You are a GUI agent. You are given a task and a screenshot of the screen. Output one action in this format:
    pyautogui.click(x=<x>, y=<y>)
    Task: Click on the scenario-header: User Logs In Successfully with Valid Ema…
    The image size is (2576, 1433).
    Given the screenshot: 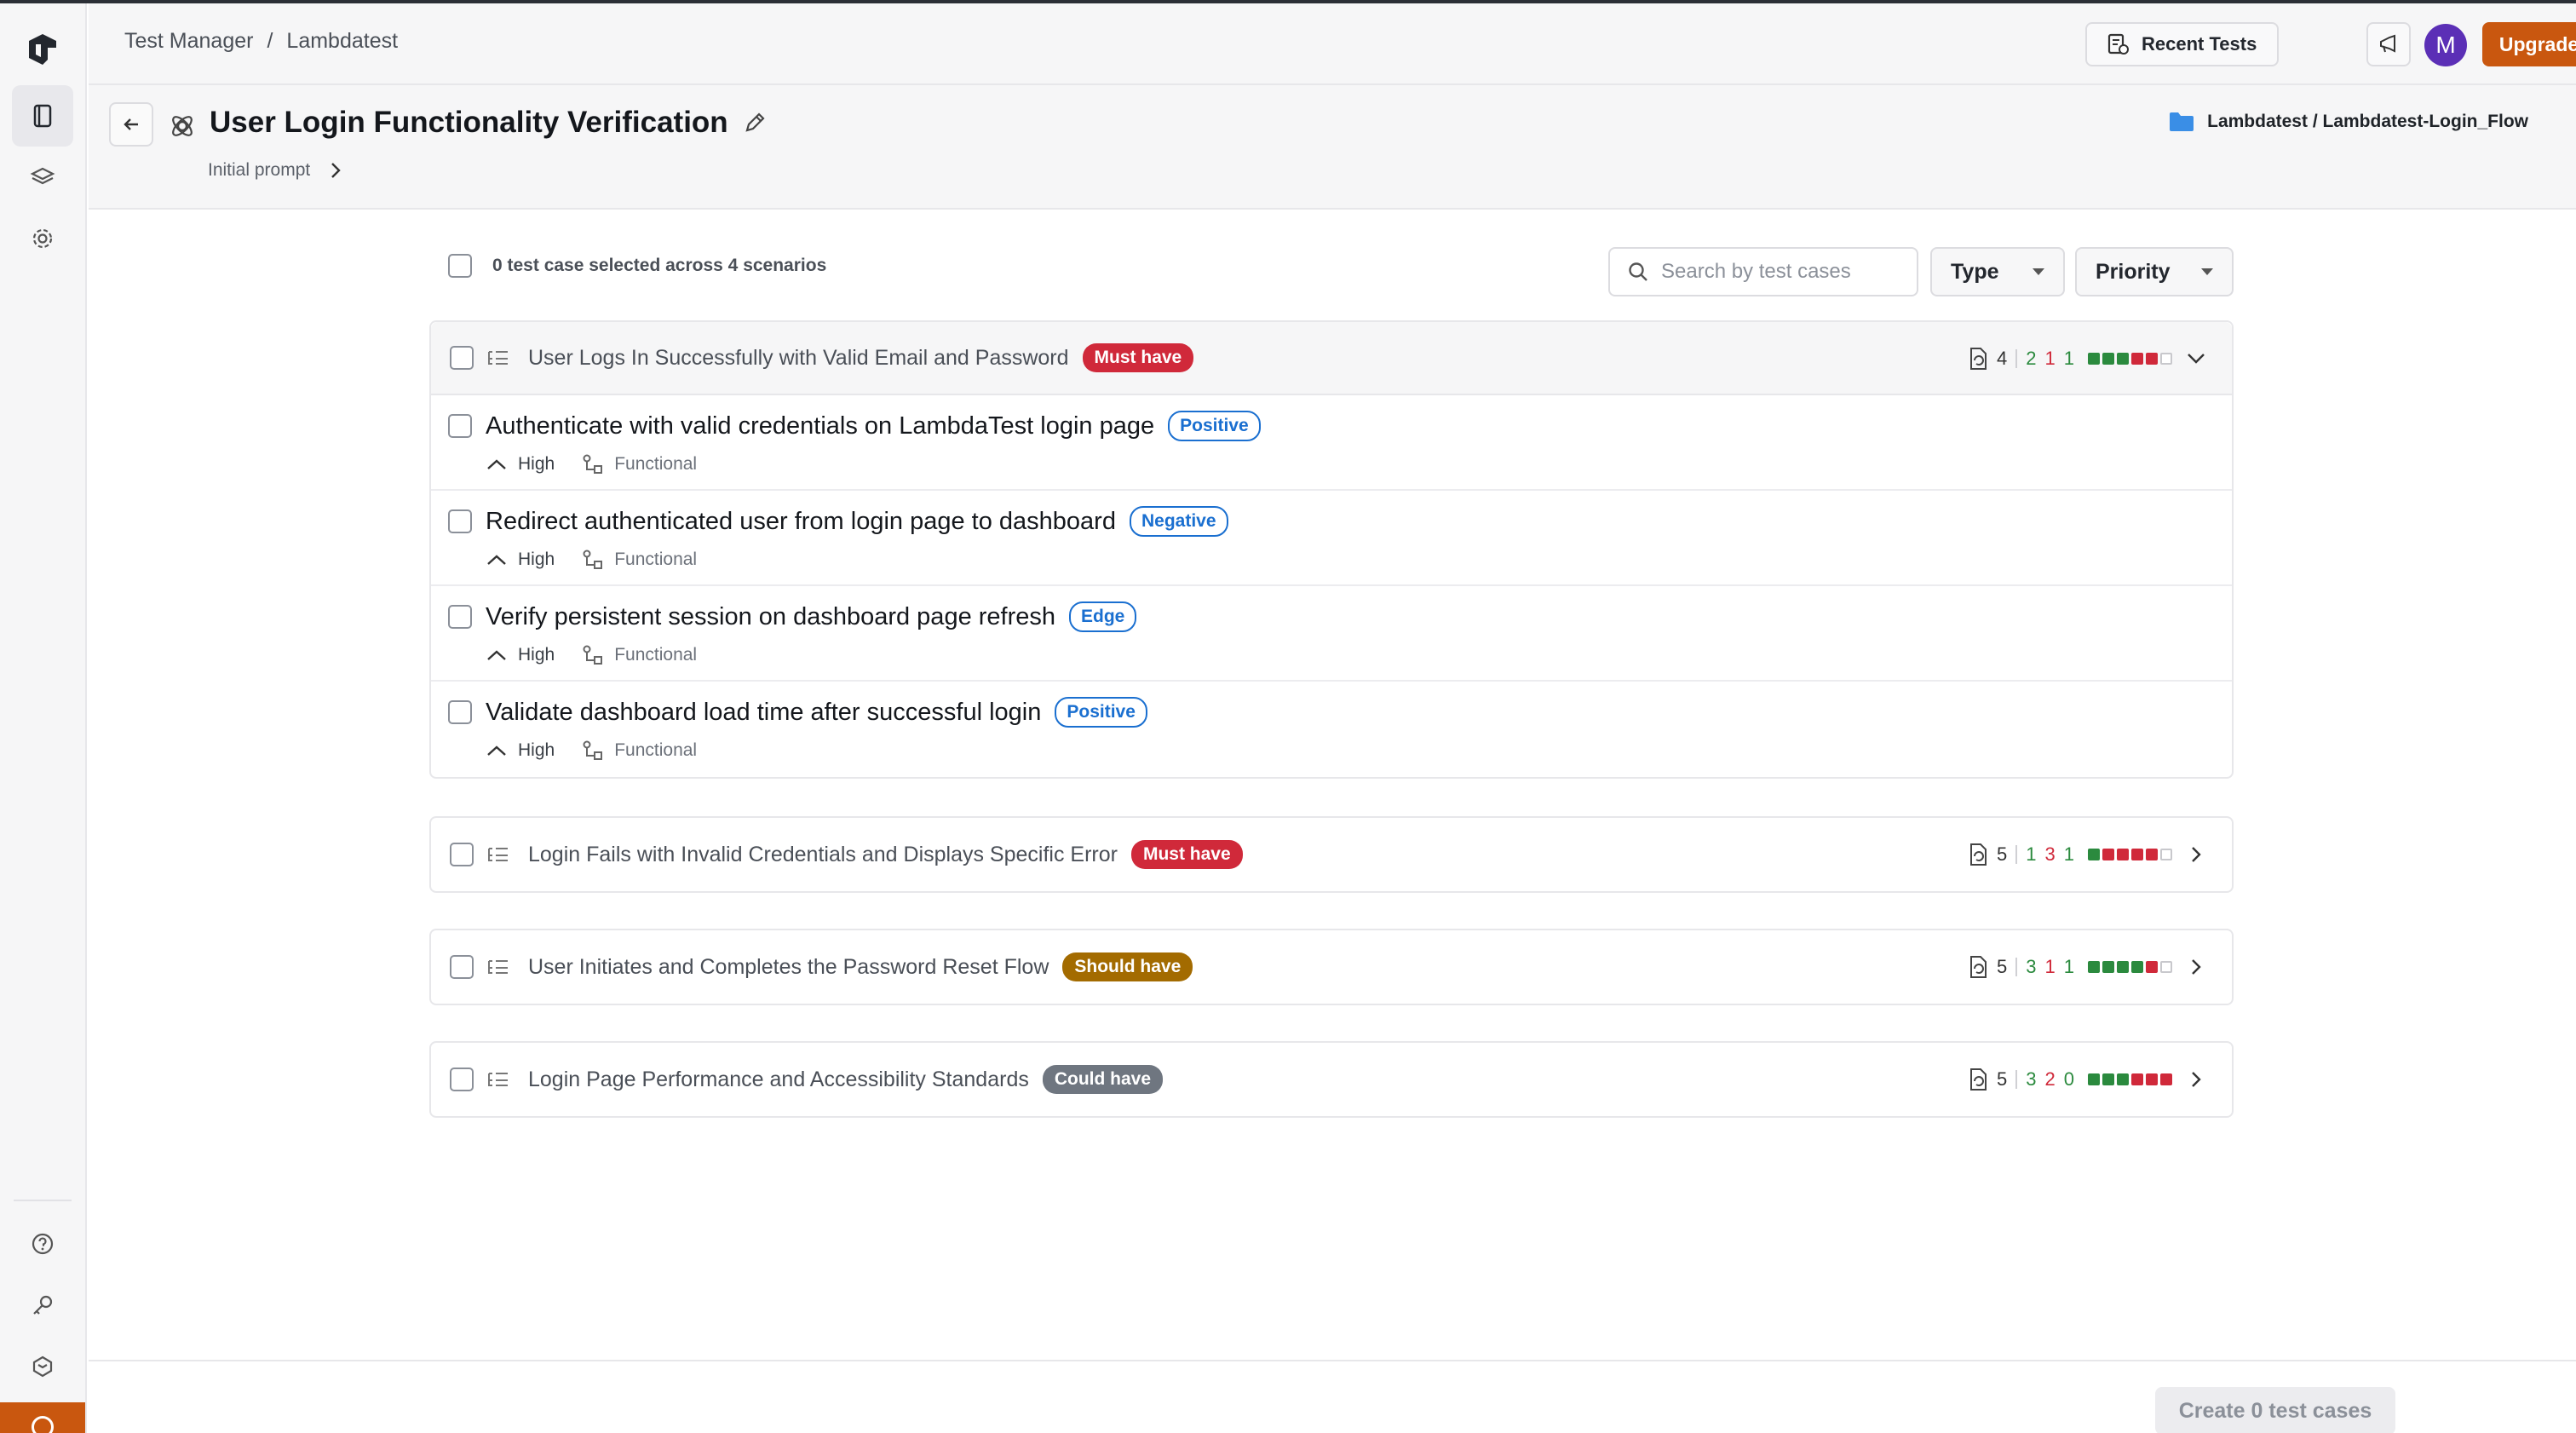 What is the action you would take?
    pyautogui.click(x=1332, y=358)
    